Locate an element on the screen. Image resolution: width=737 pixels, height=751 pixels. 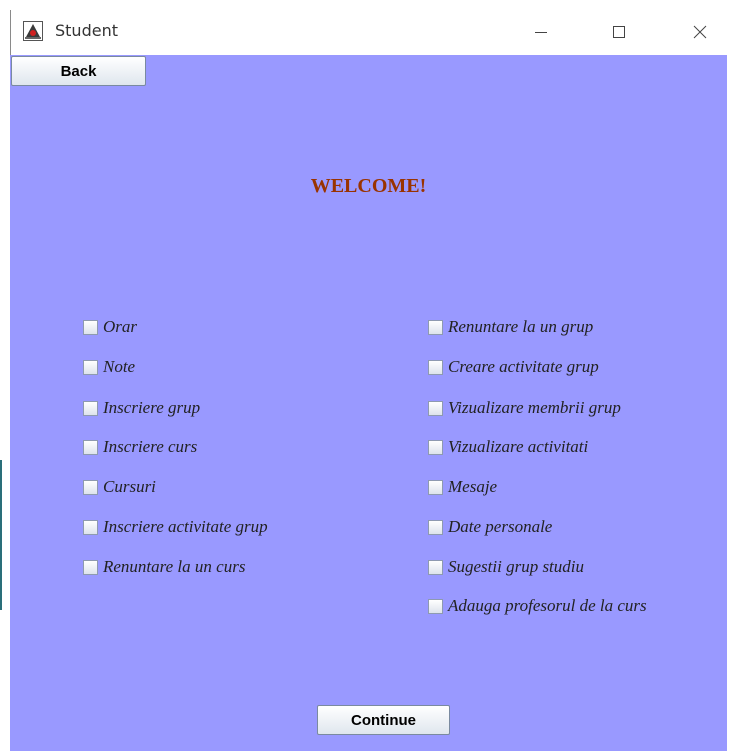
checkbox-label: Mesaje is located at coordinates (473, 486).